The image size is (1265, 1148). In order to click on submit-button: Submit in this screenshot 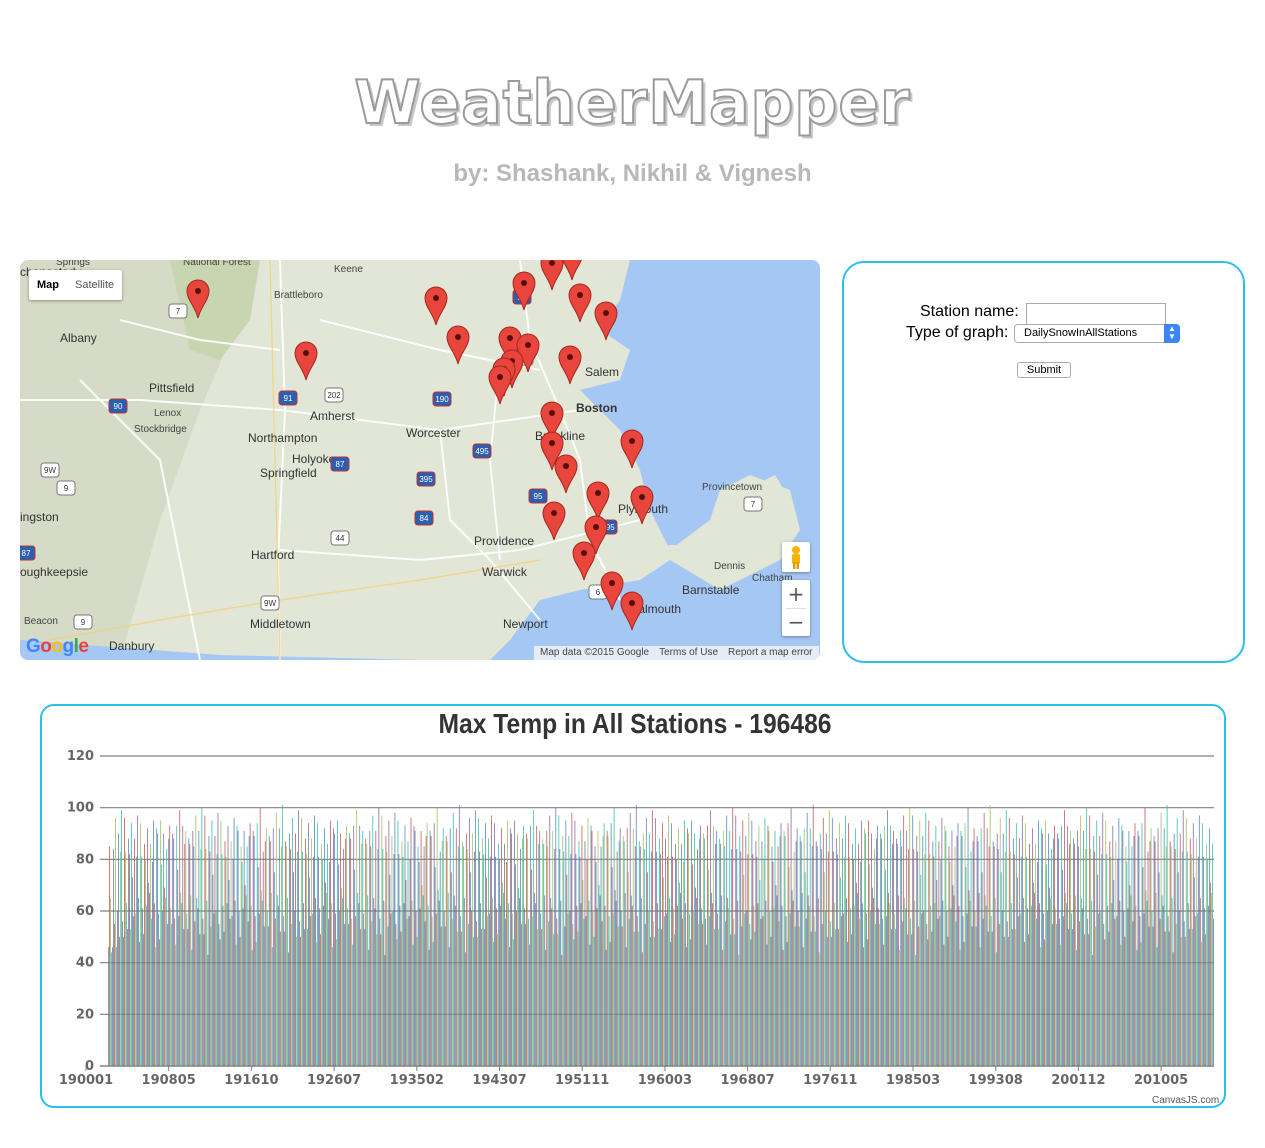, I will do `click(1044, 370)`.